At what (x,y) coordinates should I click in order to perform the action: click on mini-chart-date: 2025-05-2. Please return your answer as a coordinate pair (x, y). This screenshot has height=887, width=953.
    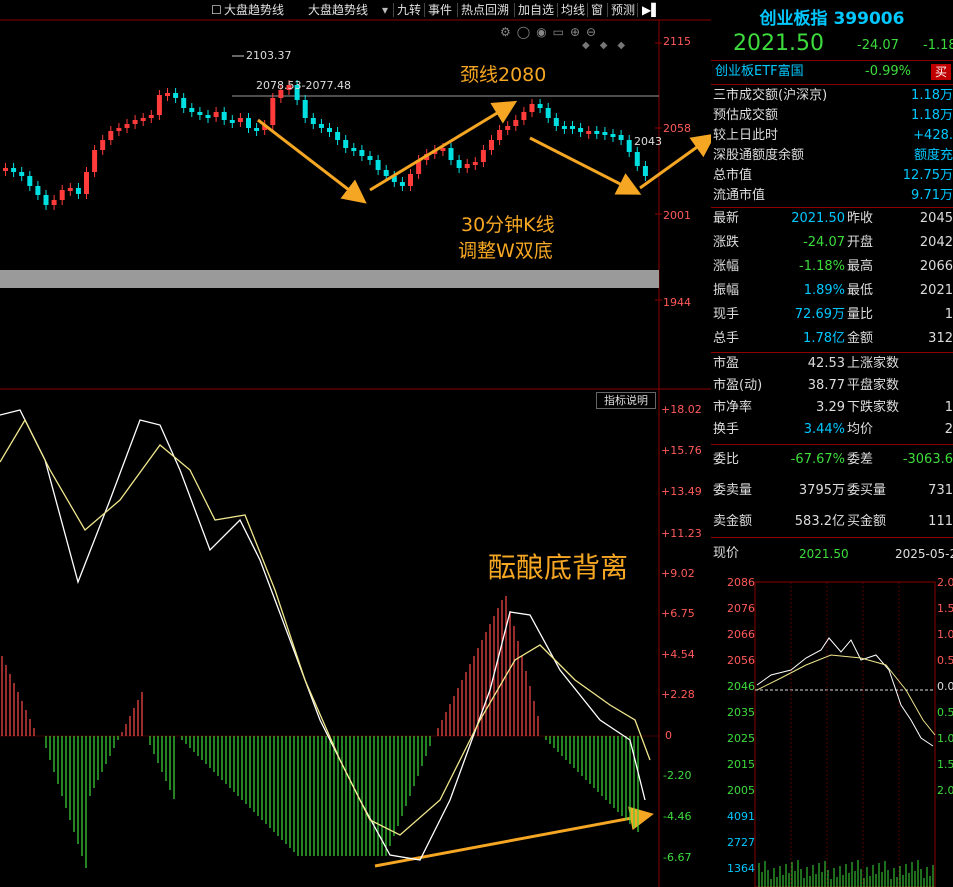
    Looking at the image, I should click on (924, 554).